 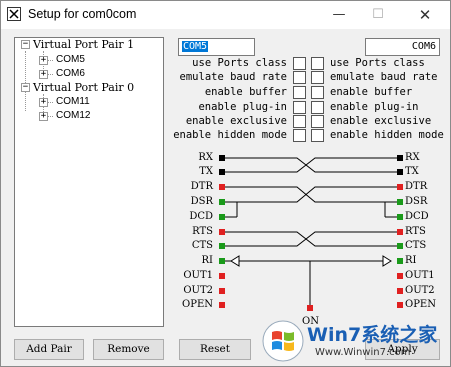 I want to click on reset-button: Reset, so click(x=215, y=349).